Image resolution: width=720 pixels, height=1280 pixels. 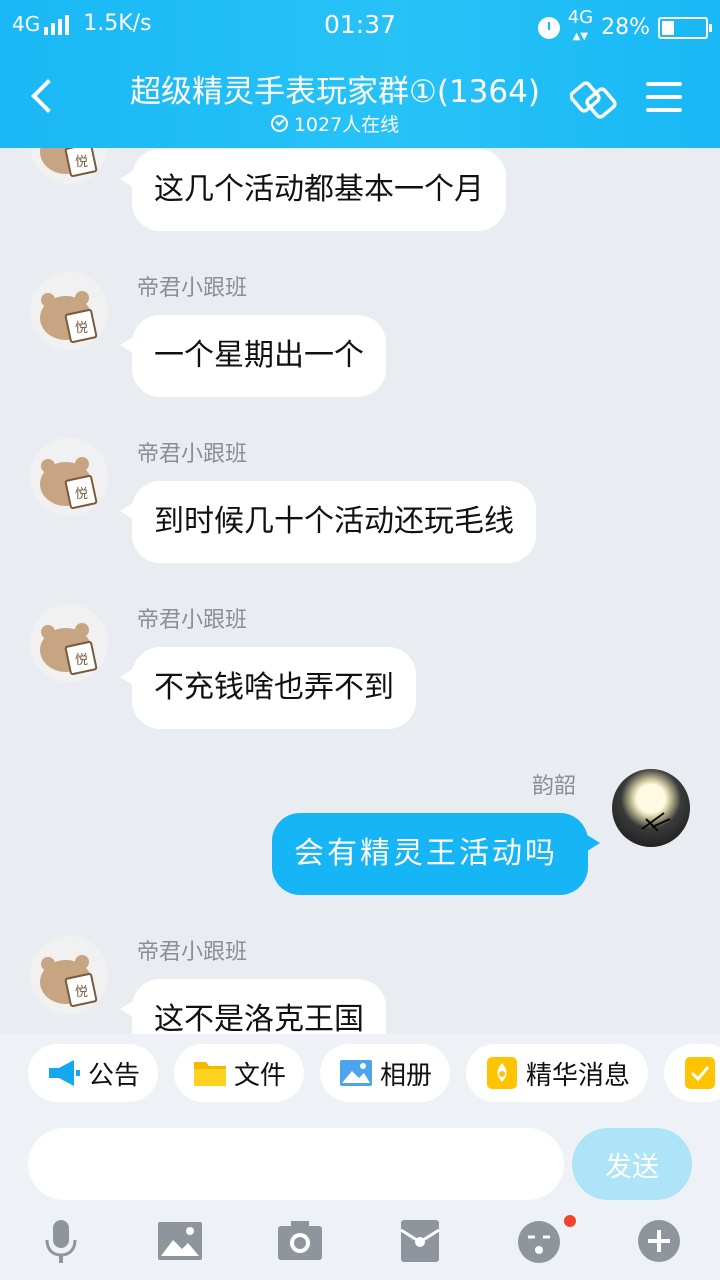 I want to click on plus-circle-icon, so click(x=659, y=1241).